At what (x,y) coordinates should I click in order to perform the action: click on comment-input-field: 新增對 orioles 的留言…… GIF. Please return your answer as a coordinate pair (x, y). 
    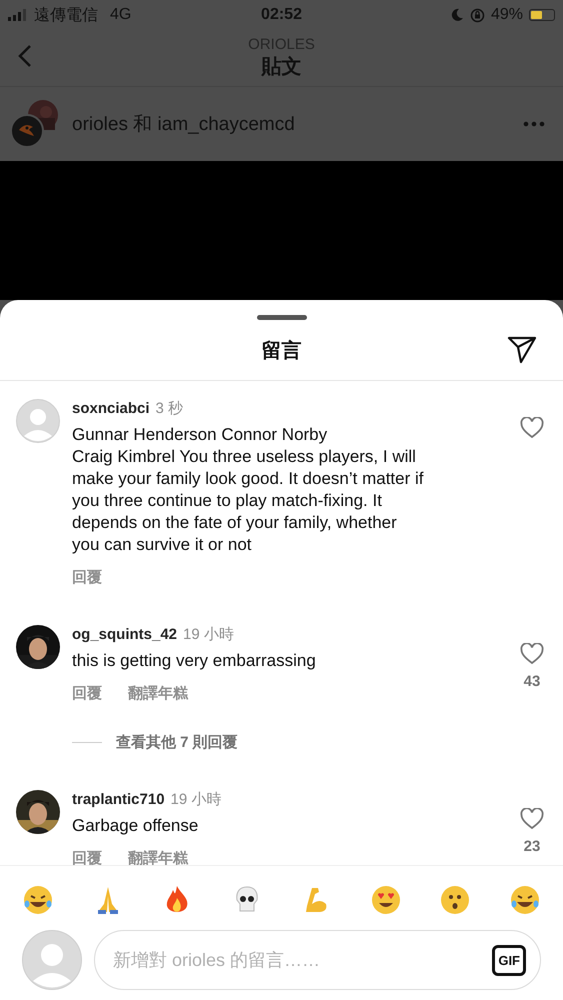
    Looking at the image, I should click on (317, 960).